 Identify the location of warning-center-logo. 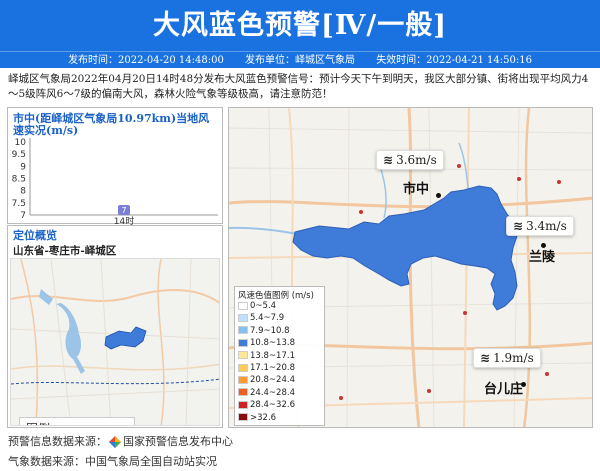
(115, 442).